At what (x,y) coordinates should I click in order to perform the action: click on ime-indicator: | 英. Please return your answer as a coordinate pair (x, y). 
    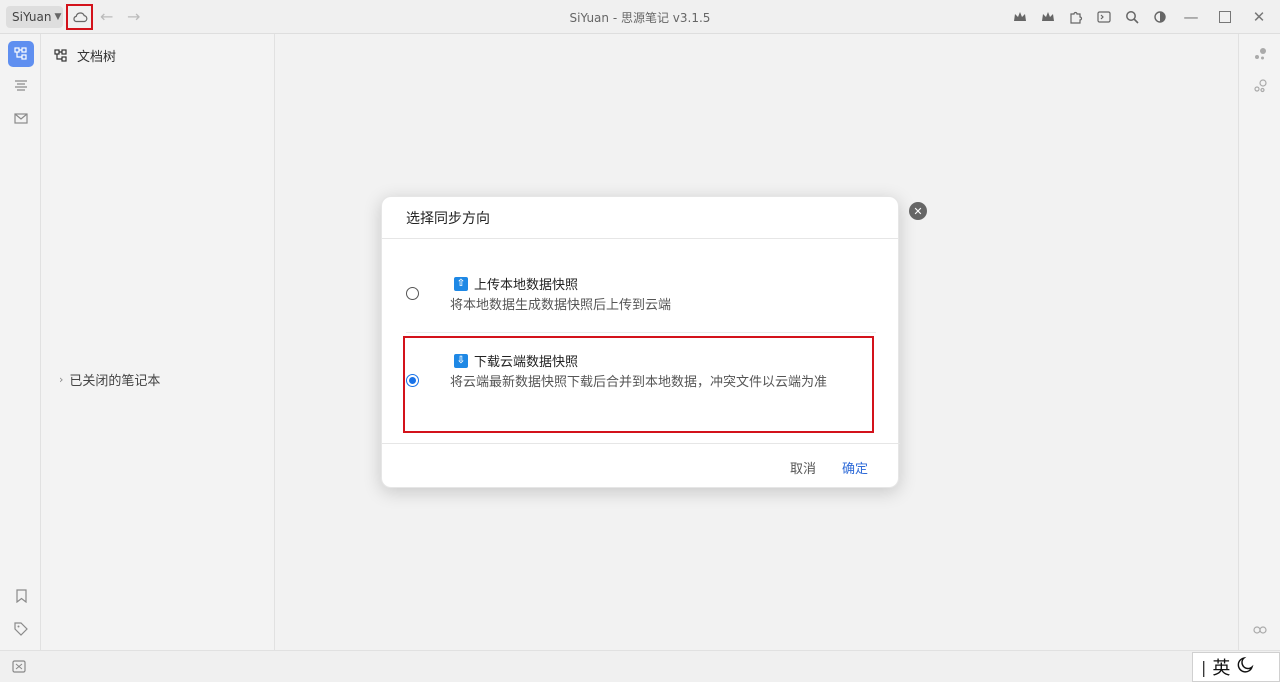
    Looking at the image, I should click on (1236, 667).